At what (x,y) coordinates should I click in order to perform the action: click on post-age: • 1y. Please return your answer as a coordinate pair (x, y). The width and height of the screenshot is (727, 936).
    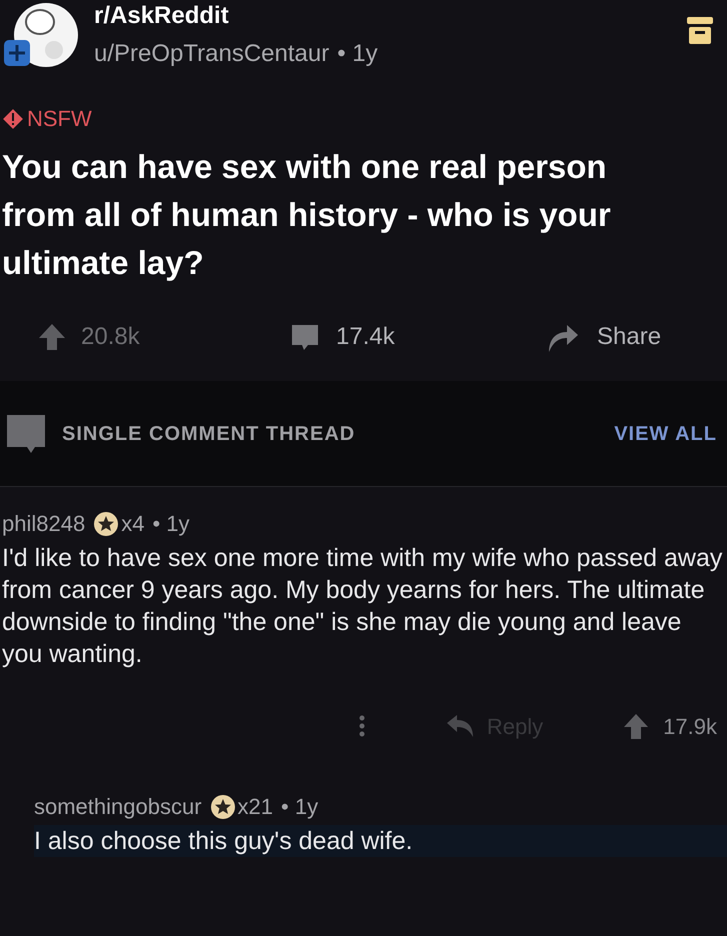
    Looking at the image, I should click on (357, 54).